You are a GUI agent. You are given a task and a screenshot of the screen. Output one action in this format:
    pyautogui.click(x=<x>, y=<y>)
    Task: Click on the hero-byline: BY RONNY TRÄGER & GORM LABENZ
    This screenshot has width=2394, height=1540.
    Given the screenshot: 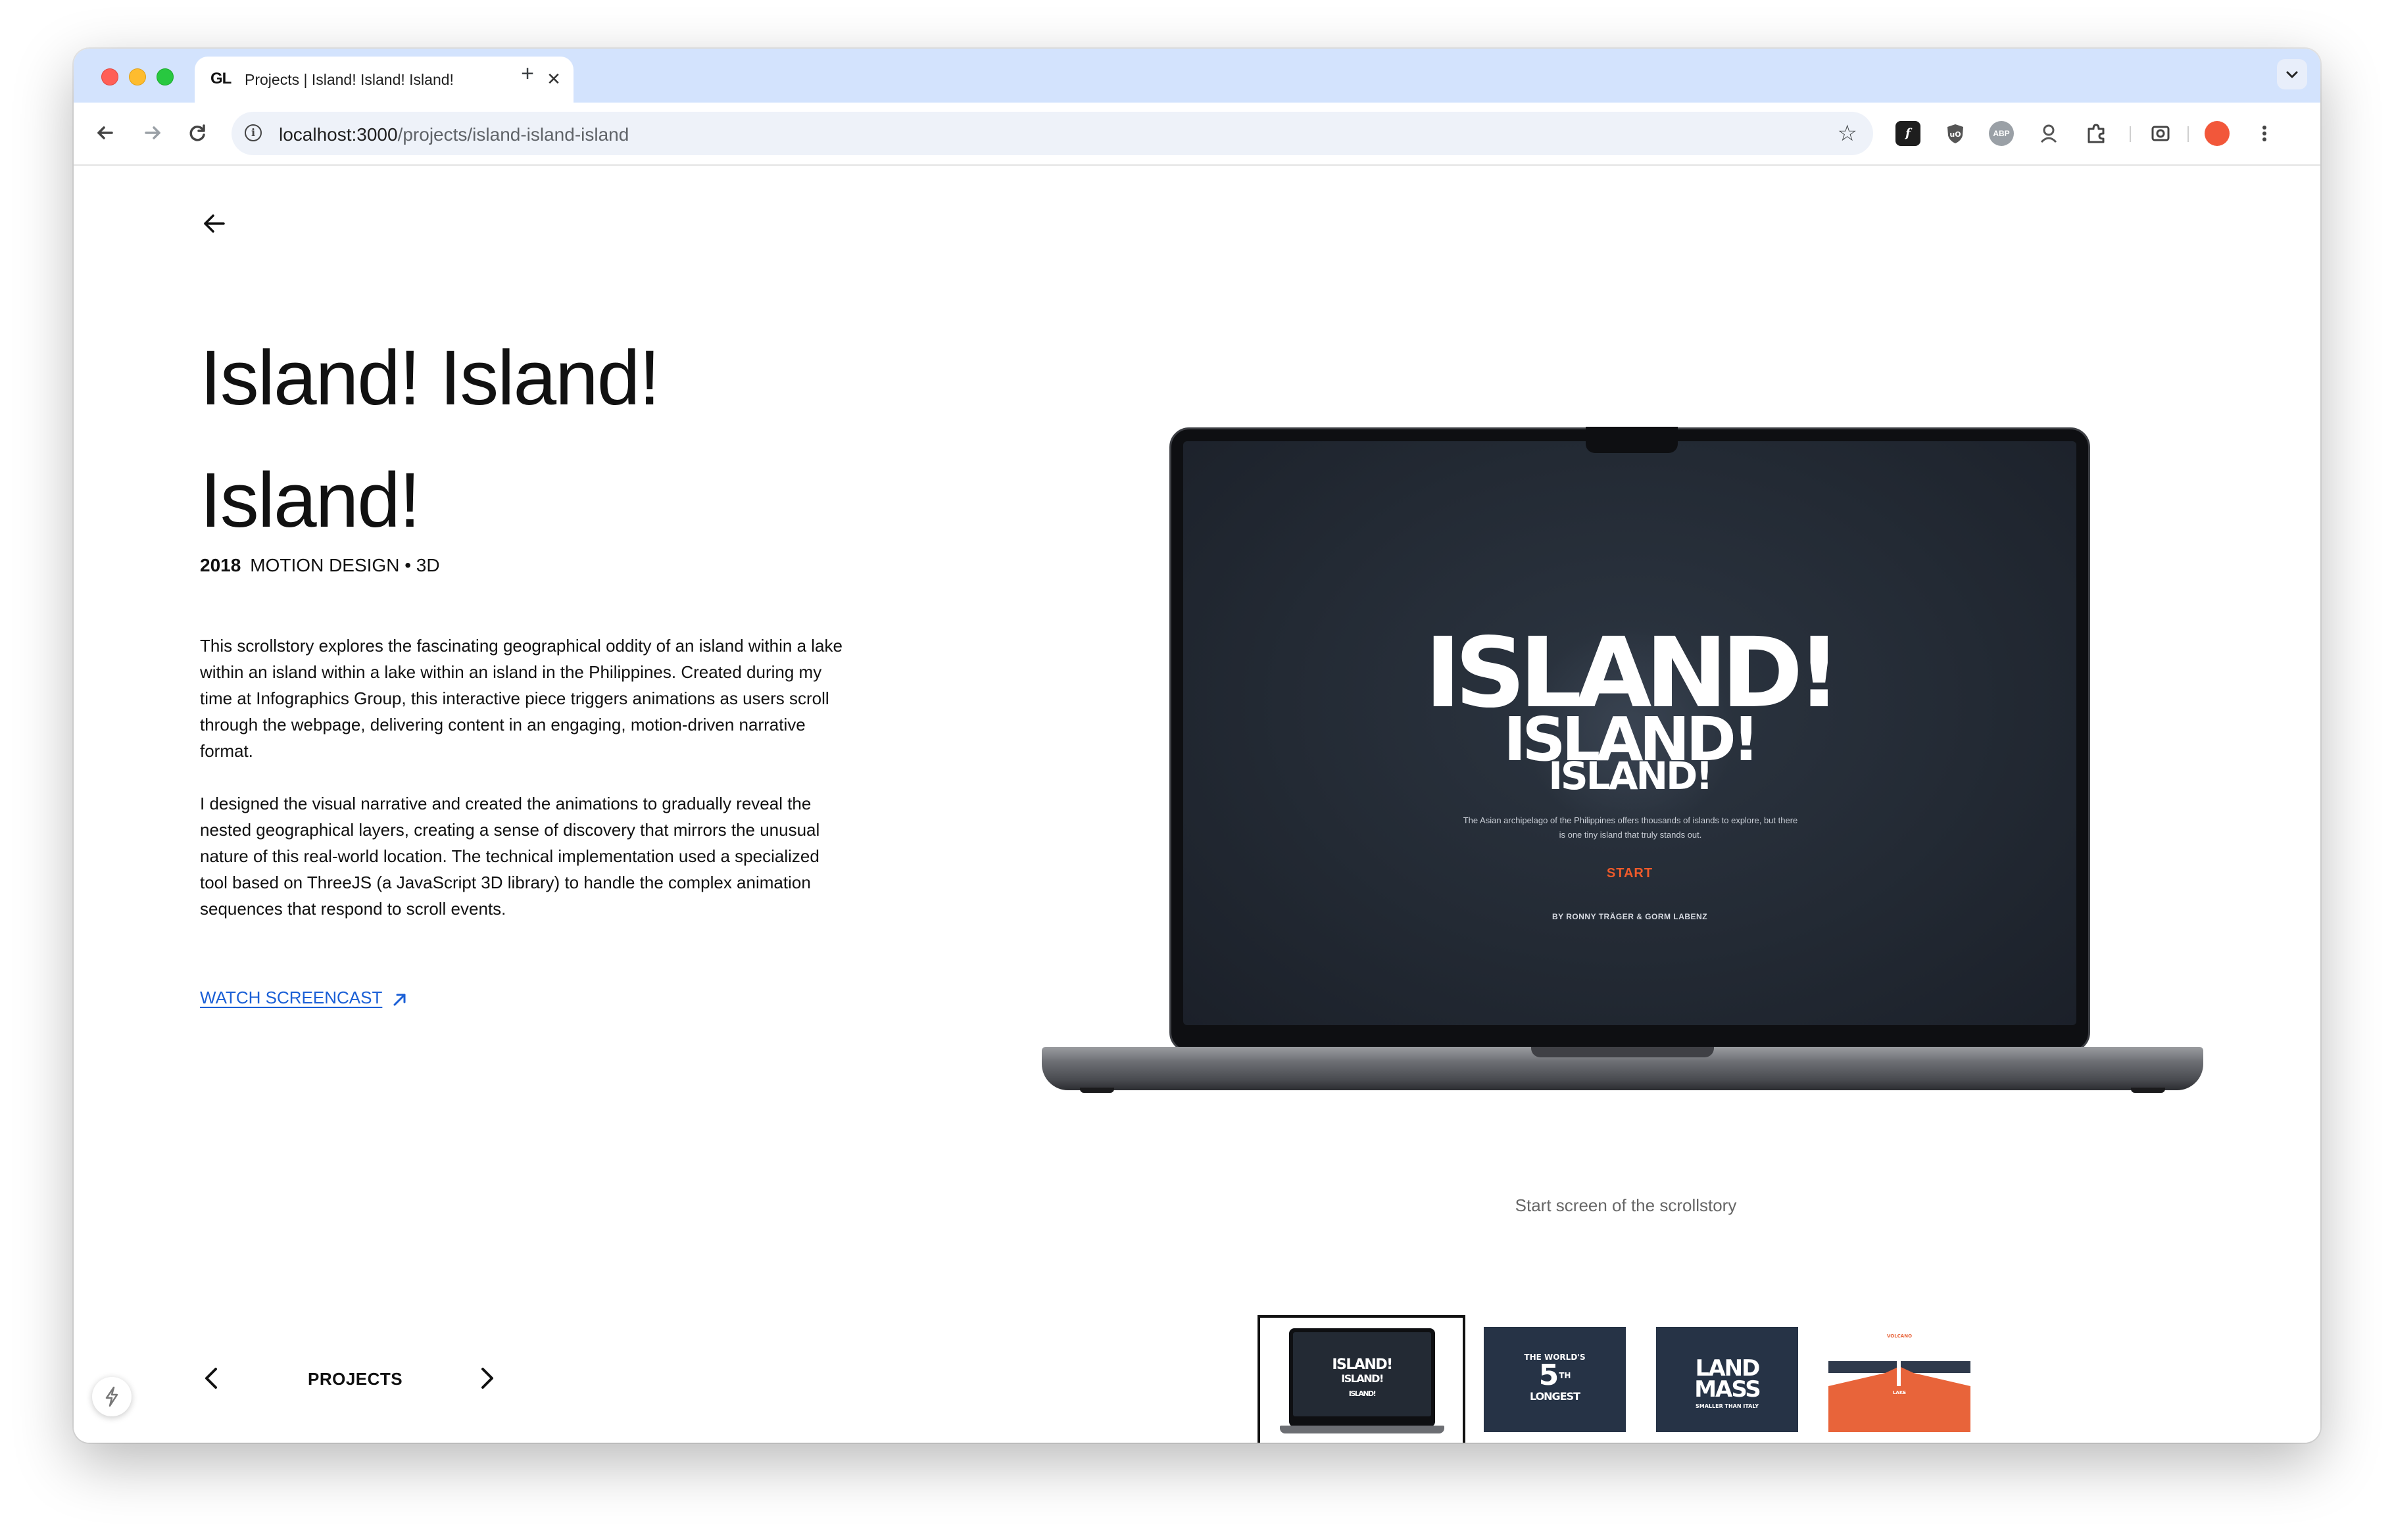 What is the action you would take?
    pyautogui.click(x=1629, y=916)
    